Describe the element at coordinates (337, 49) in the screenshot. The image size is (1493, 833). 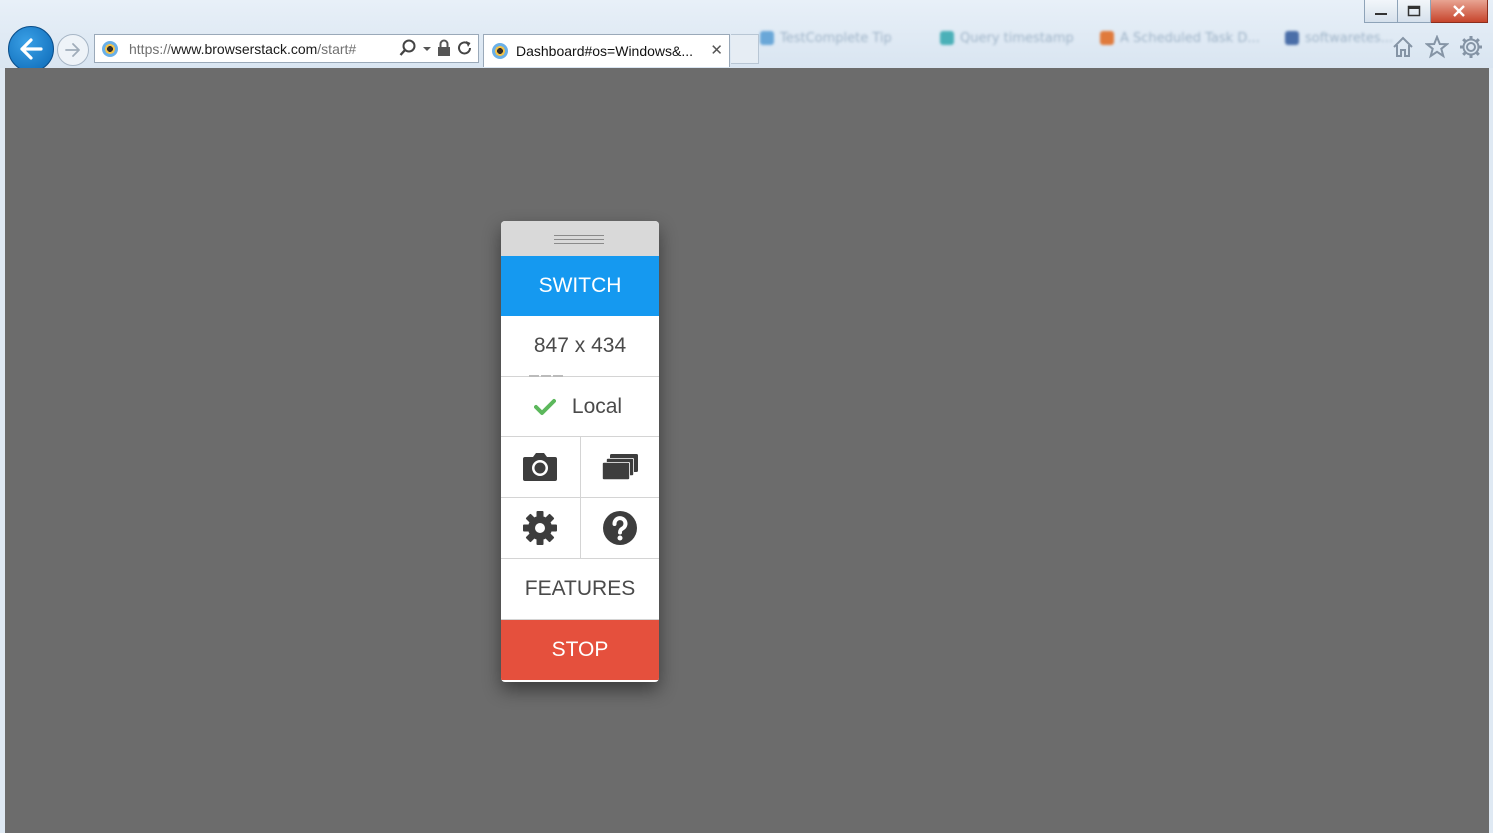
I see `url-path: /start#` at that location.